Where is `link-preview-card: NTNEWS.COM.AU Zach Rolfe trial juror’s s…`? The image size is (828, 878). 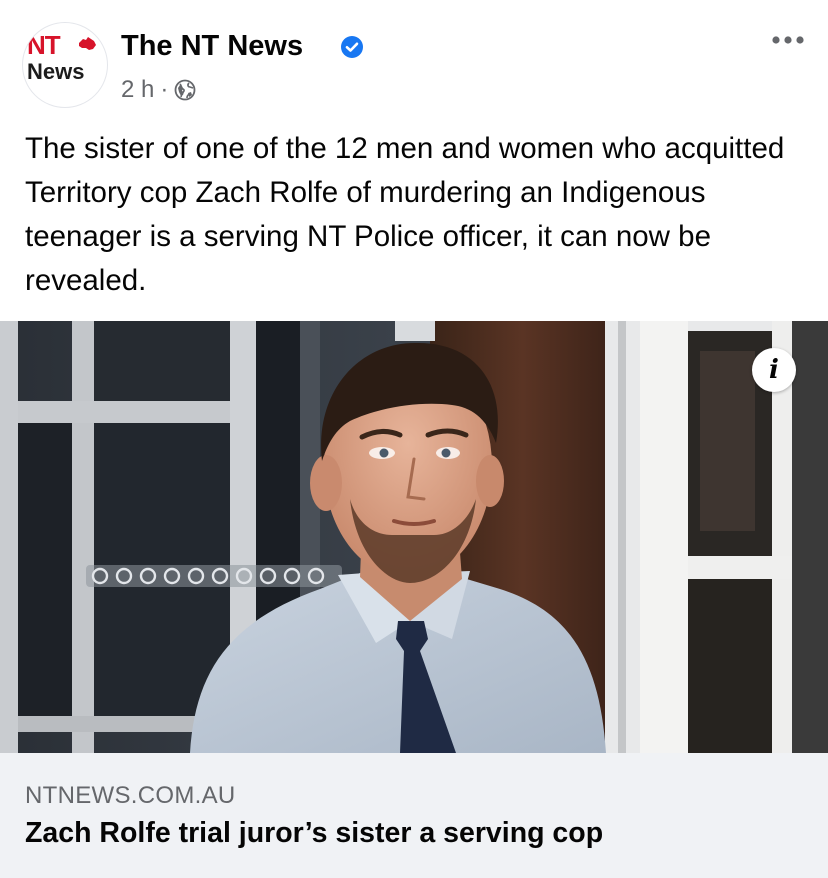
link-preview-card: NTNEWS.COM.AU Zach Rolfe trial juror’s s… is located at coordinates (414, 815).